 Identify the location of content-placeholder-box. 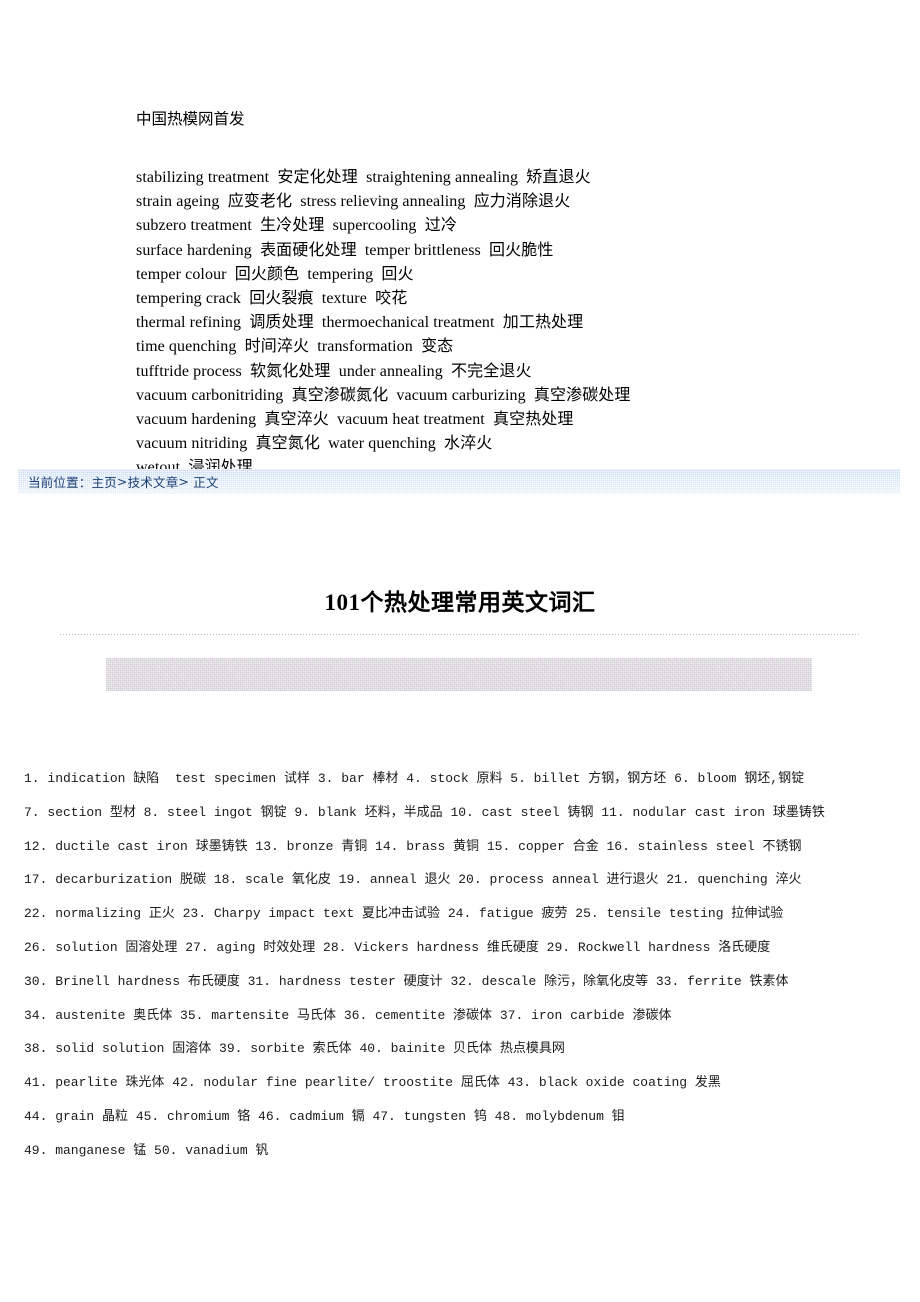
(459, 674).